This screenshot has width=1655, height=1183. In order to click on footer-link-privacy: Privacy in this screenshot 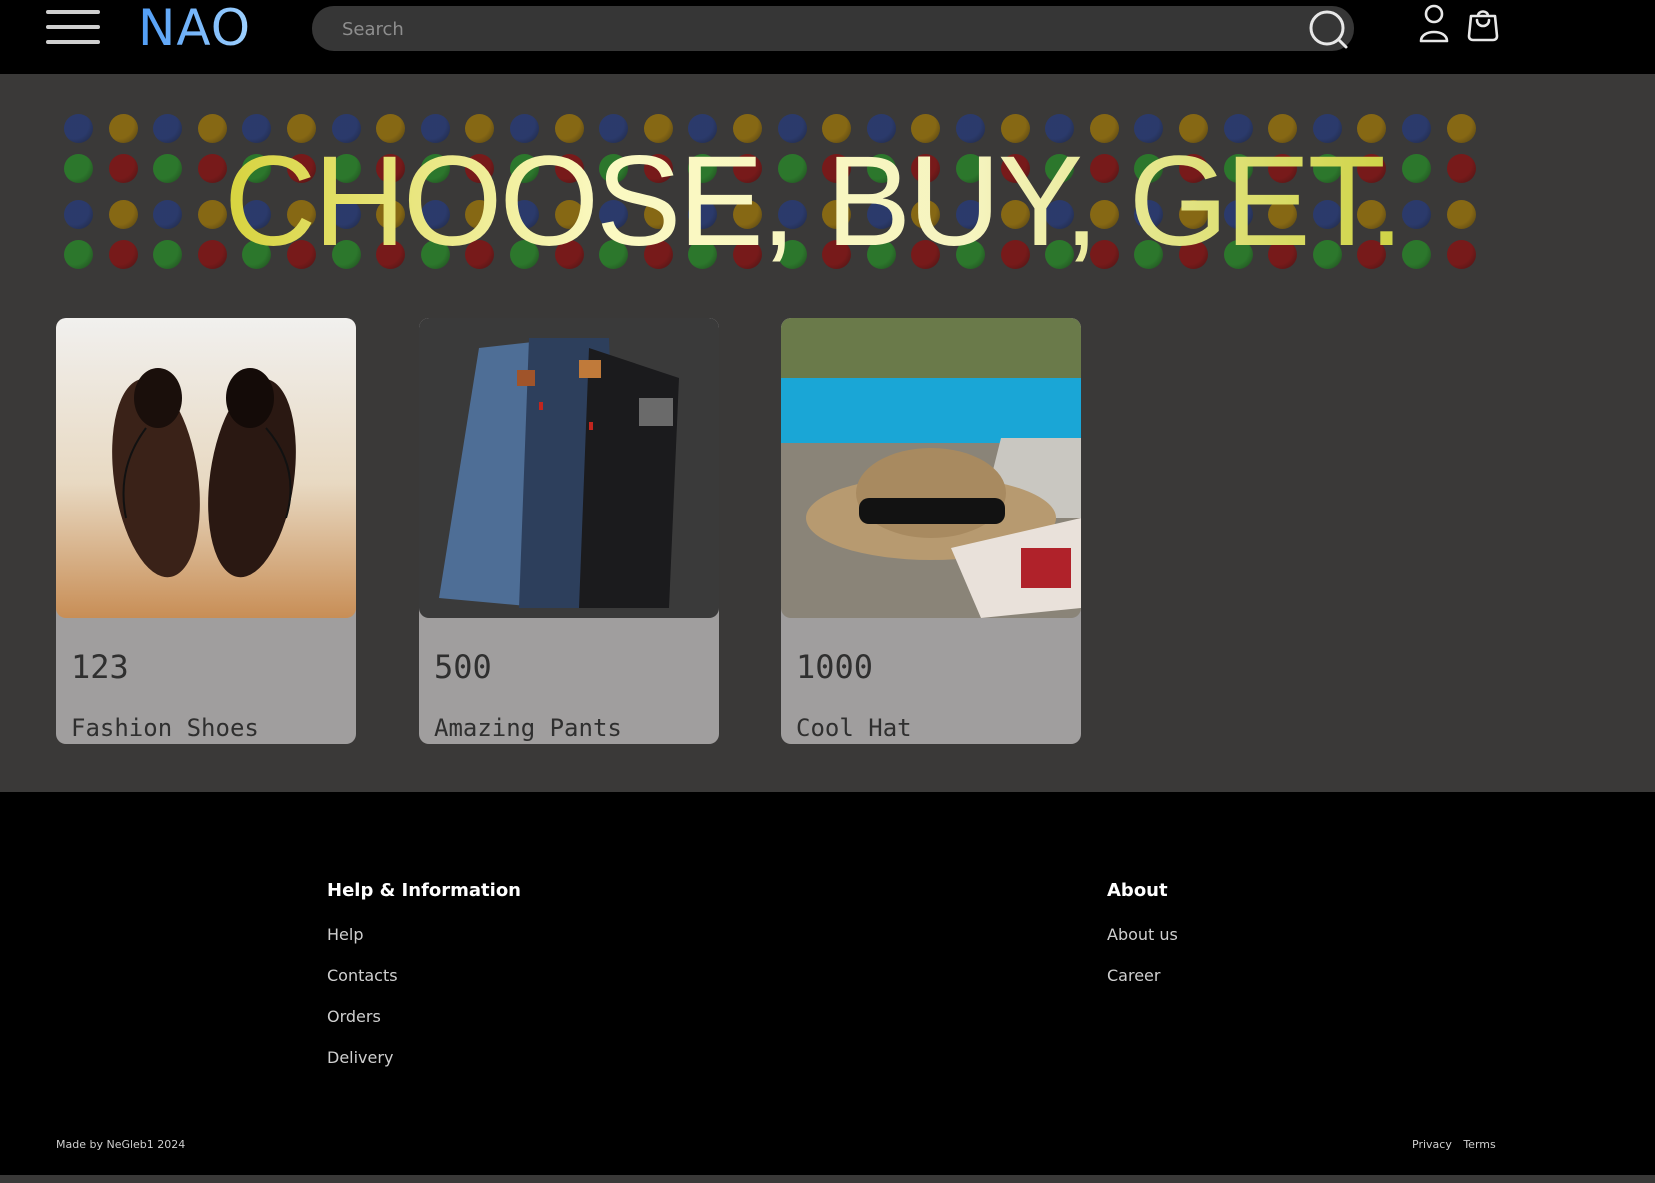, I will do `click(1432, 1144)`.